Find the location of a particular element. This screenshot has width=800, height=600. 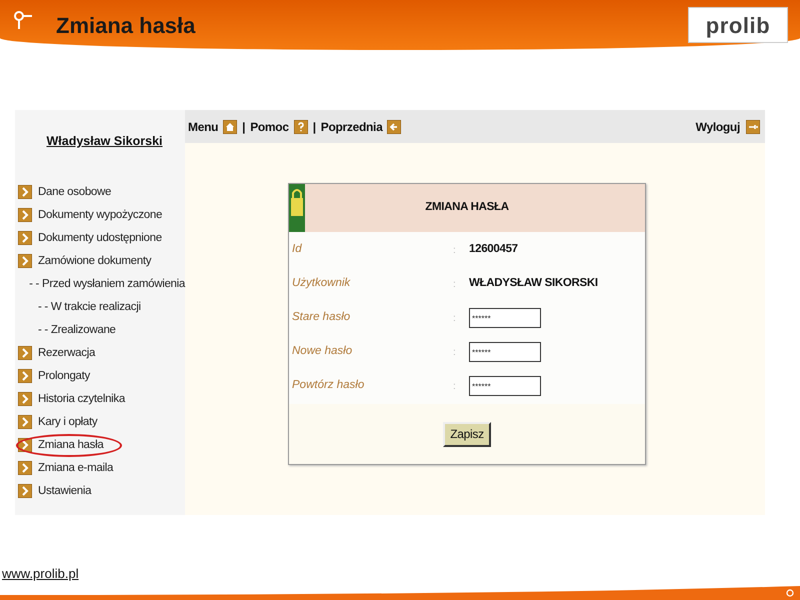

user-name: Władysław Sikorski is located at coordinates (104, 141).